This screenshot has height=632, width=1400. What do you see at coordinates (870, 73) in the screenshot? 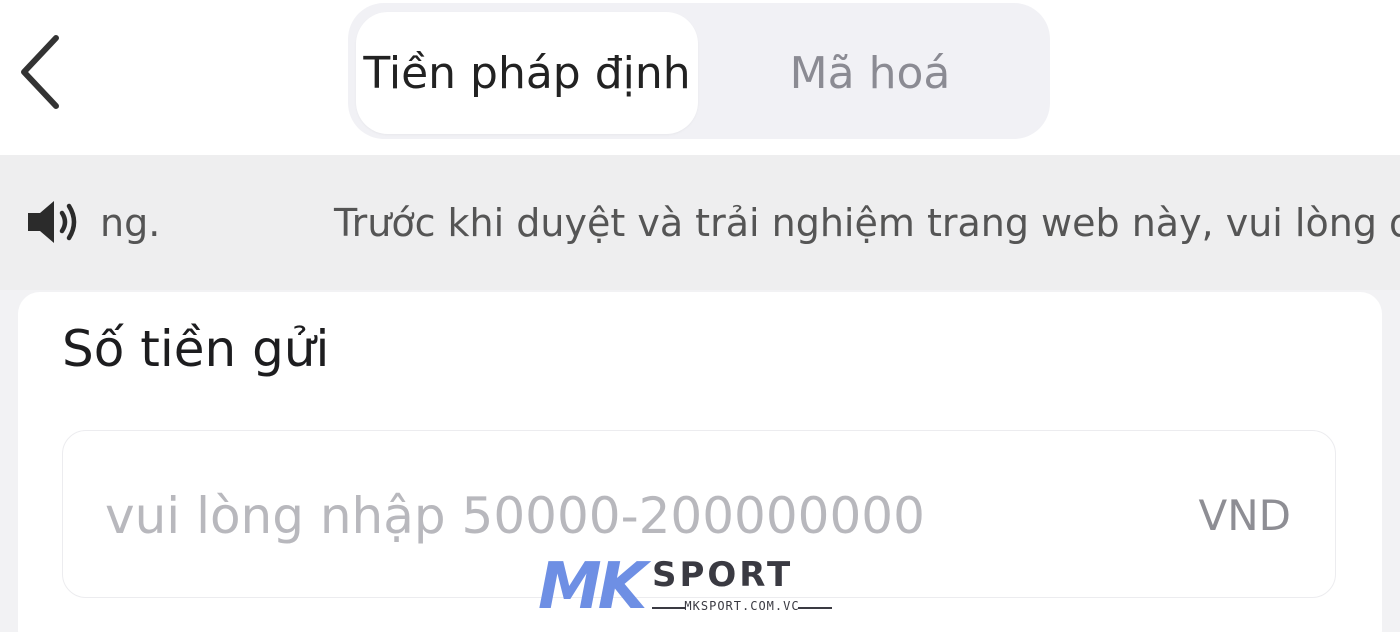
I see `tab-crypto: Mã hoá` at bounding box center [870, 73].